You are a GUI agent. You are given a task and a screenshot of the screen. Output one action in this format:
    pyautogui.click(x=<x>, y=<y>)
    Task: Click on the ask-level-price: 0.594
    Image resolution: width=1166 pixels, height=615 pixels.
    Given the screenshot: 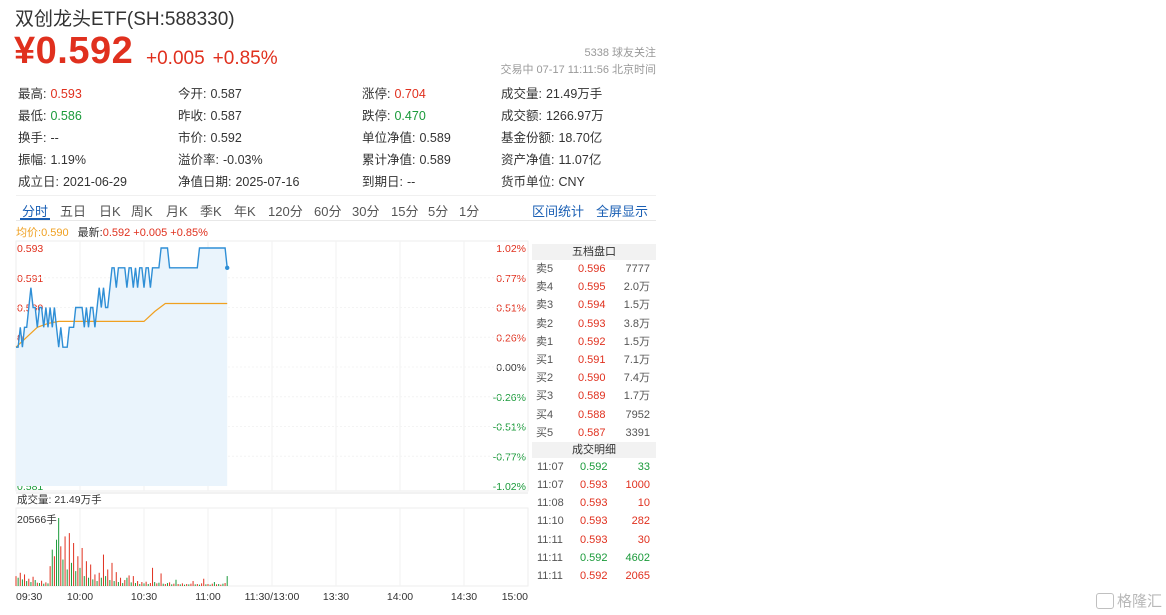 What is the action you would take?
    pyautogui.click(x=592, y=305)
    